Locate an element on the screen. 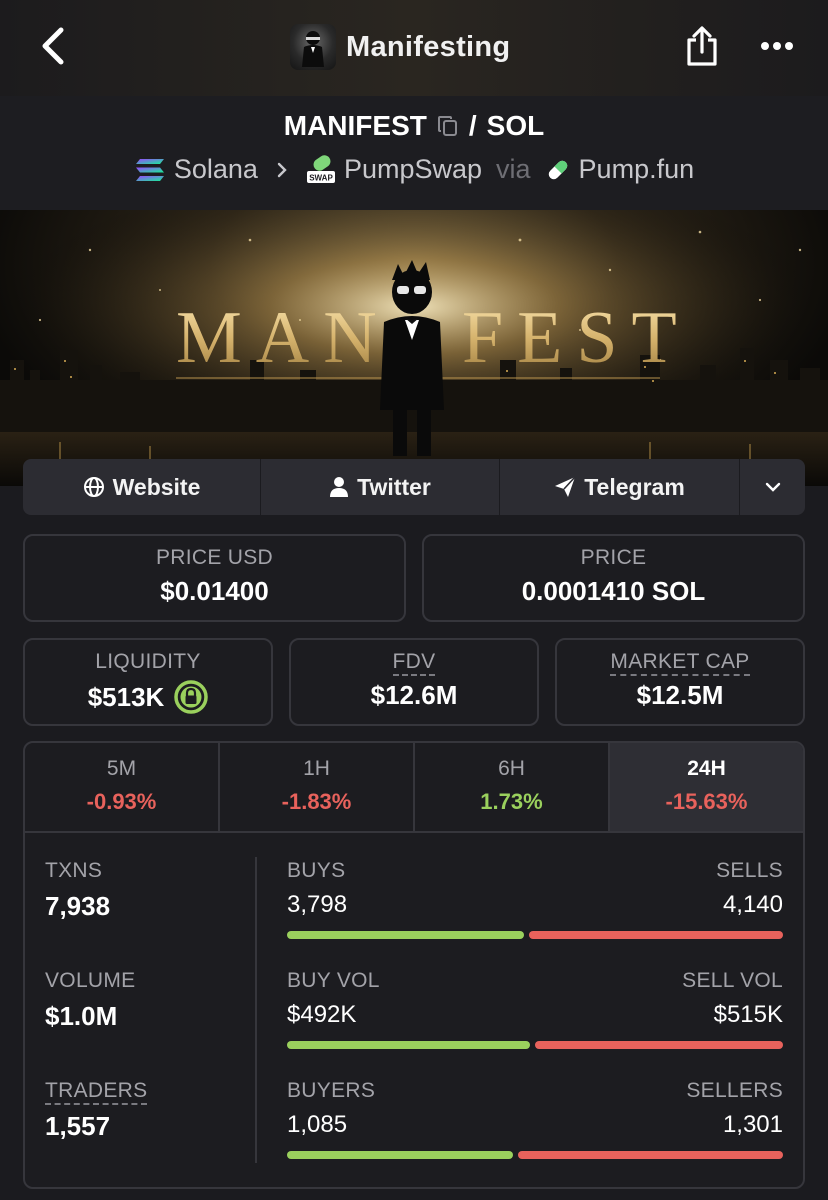 The height and width of the screenshot is (1200, 828). volume-split-row: BUY VOL SELL VOL $492K $515K is located at coordinates (535, 1024).